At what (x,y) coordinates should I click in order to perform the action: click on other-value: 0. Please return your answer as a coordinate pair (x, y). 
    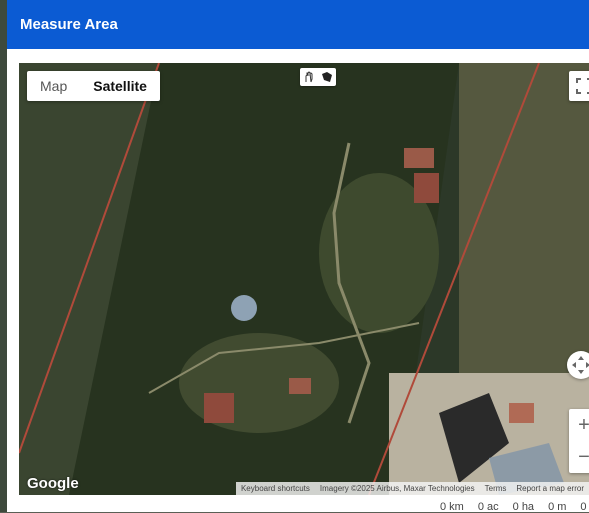
    Looking at the image, I should click on (583, 507).